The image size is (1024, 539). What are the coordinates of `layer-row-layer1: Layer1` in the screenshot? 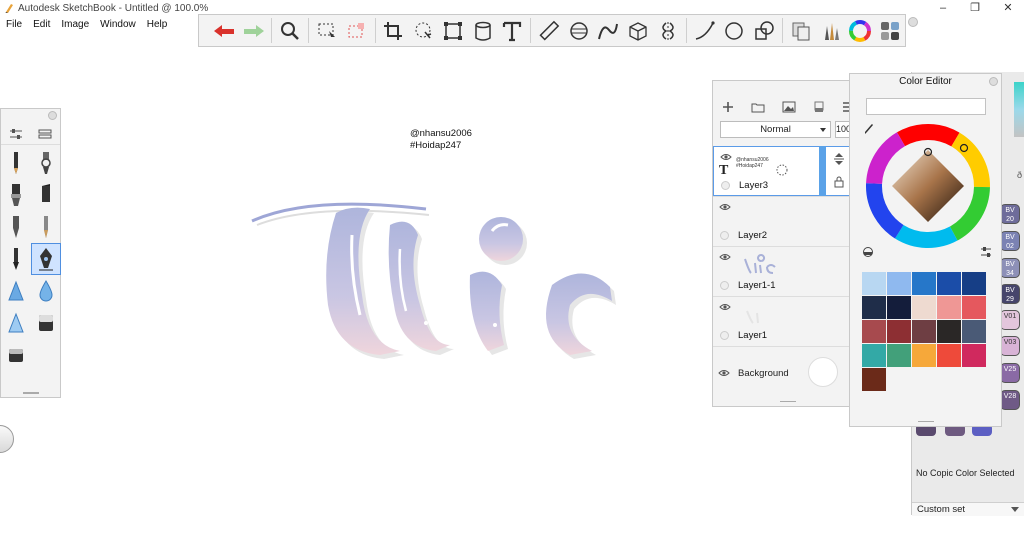 It's located at (782, 321).